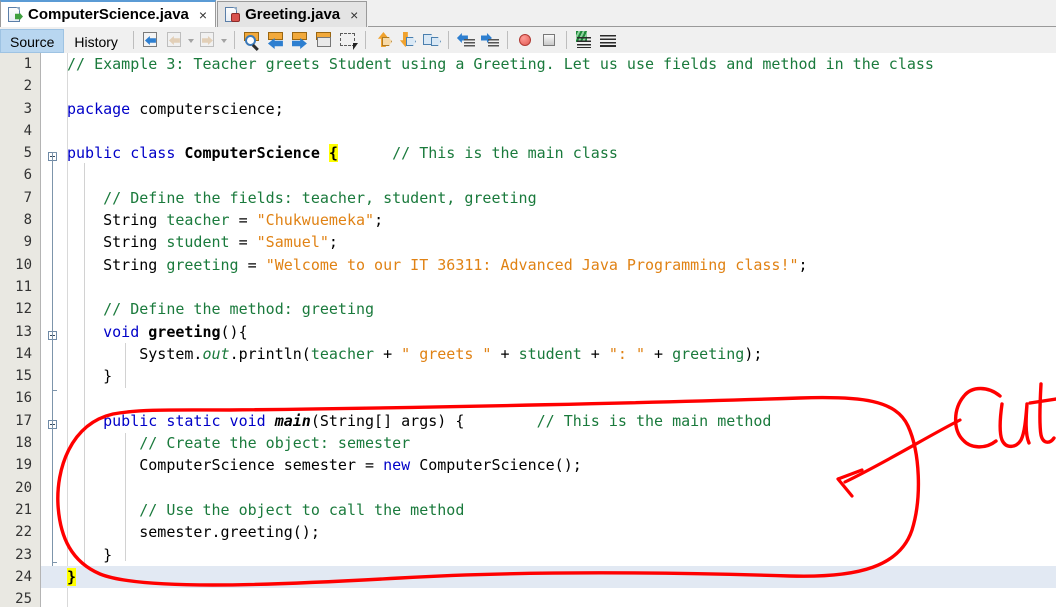 The width and height of the screenshot is (1056, 607). What do you see at coordinates (528, 597) in the screenshot?
I see `code-row: 25` at bounding box center [528, 597].